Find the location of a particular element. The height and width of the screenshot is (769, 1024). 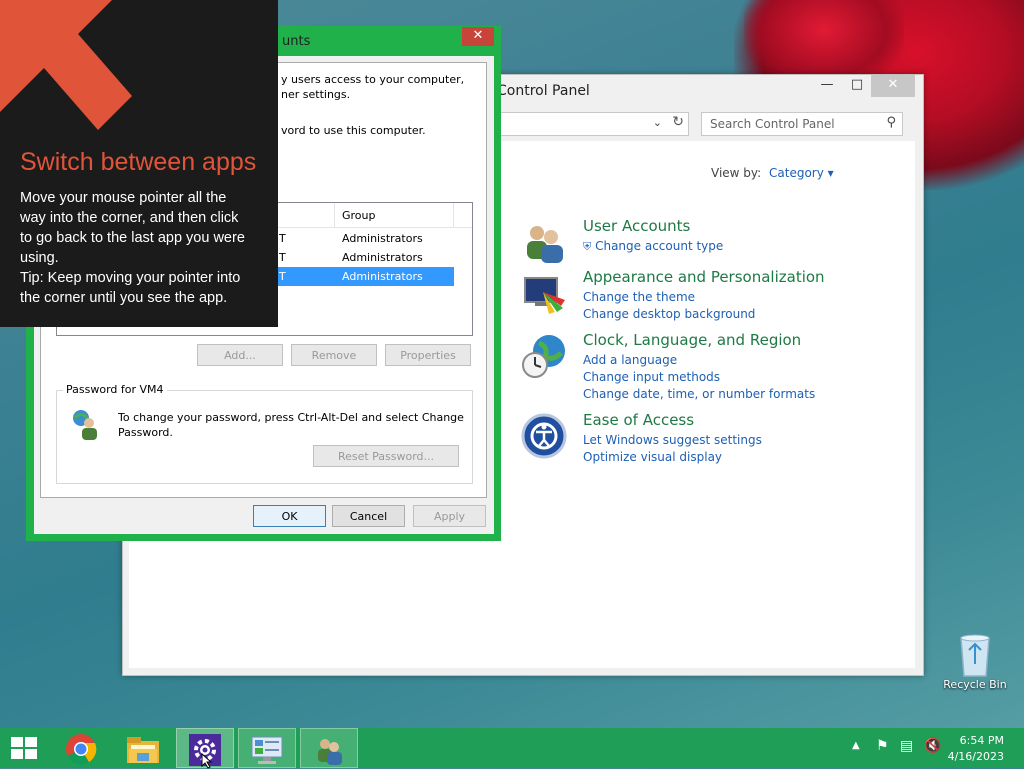

taskbar-control-panel is located at coordinates (267, 748).